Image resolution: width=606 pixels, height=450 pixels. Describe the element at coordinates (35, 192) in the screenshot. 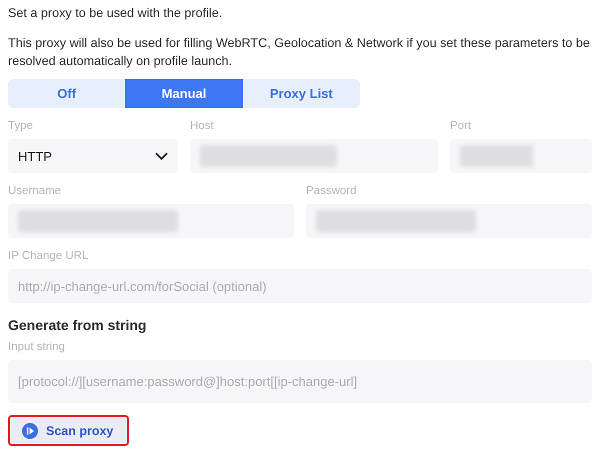

I see `field-label: Username` at that location.